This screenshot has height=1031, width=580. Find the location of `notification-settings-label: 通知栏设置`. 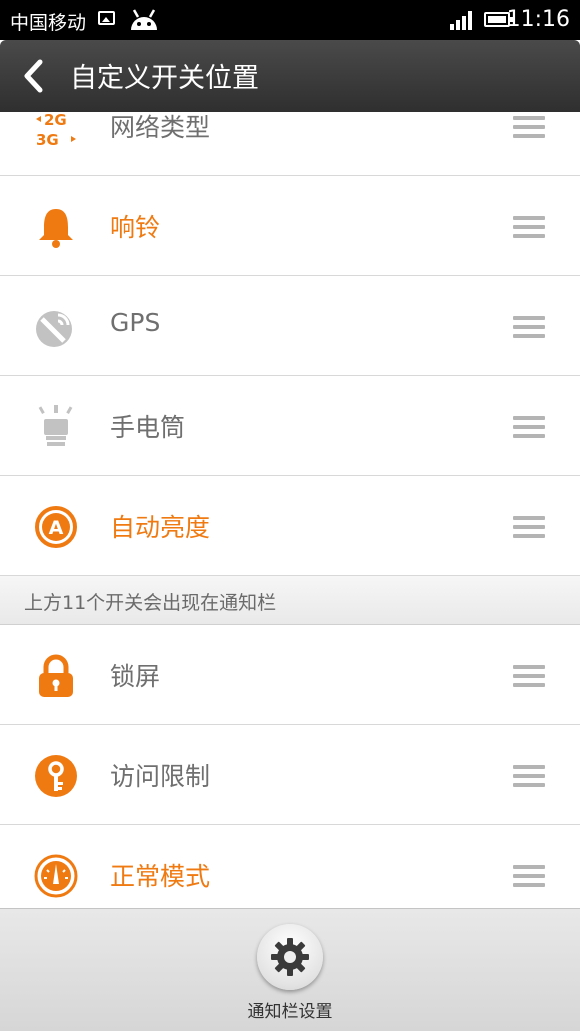

notification-settings-label: 通知栏设置 is located at coordinates (290, 1012).